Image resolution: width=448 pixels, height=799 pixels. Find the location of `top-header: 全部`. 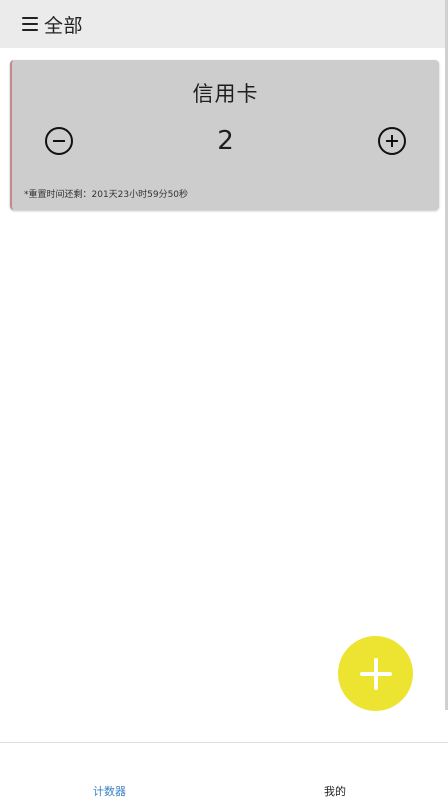

top-header: 全部 is located at coordinates (224, 24).